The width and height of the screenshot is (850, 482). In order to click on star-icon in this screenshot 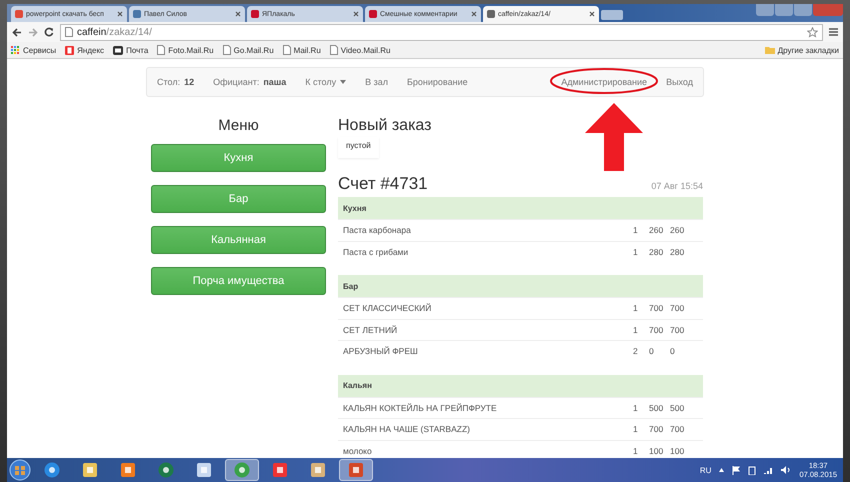, I will do `click(812, 32)`.